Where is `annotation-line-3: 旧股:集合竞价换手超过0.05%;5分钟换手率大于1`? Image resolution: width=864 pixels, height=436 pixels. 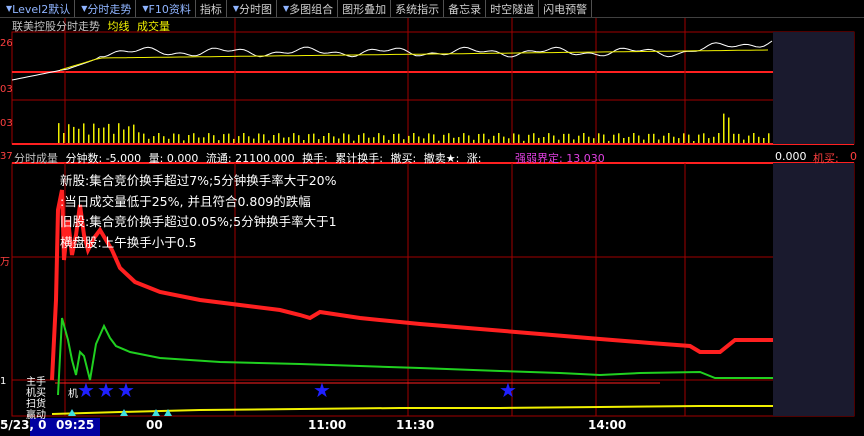
annotation-line-3: 旧股:集合竞价换手超过0.05%;5分钟换手率大于1 is located at coordinates (198, 221).